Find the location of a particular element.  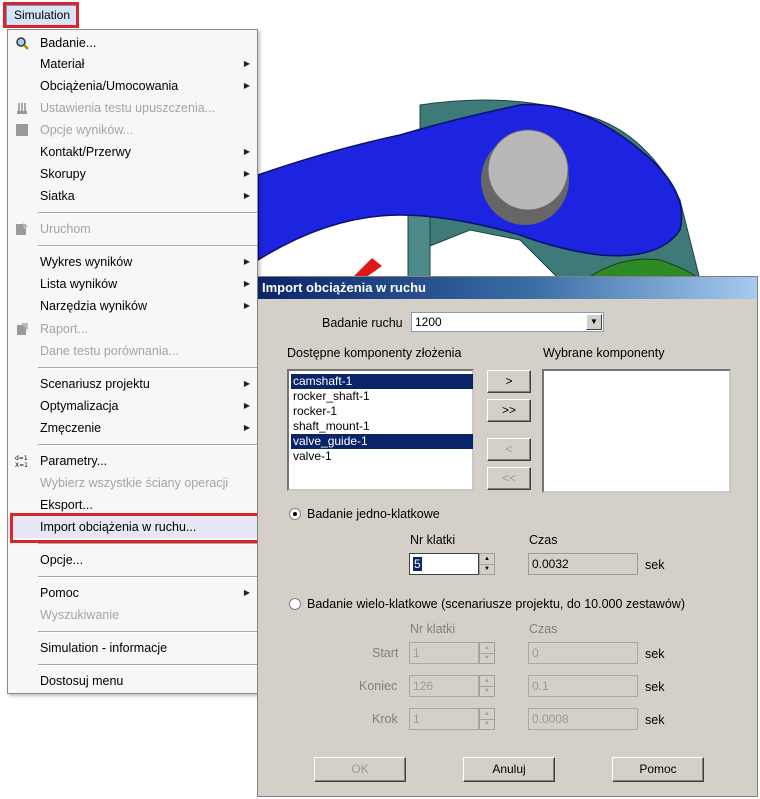

menu-item-label: Skorupy is located at coordinates (63, 174).